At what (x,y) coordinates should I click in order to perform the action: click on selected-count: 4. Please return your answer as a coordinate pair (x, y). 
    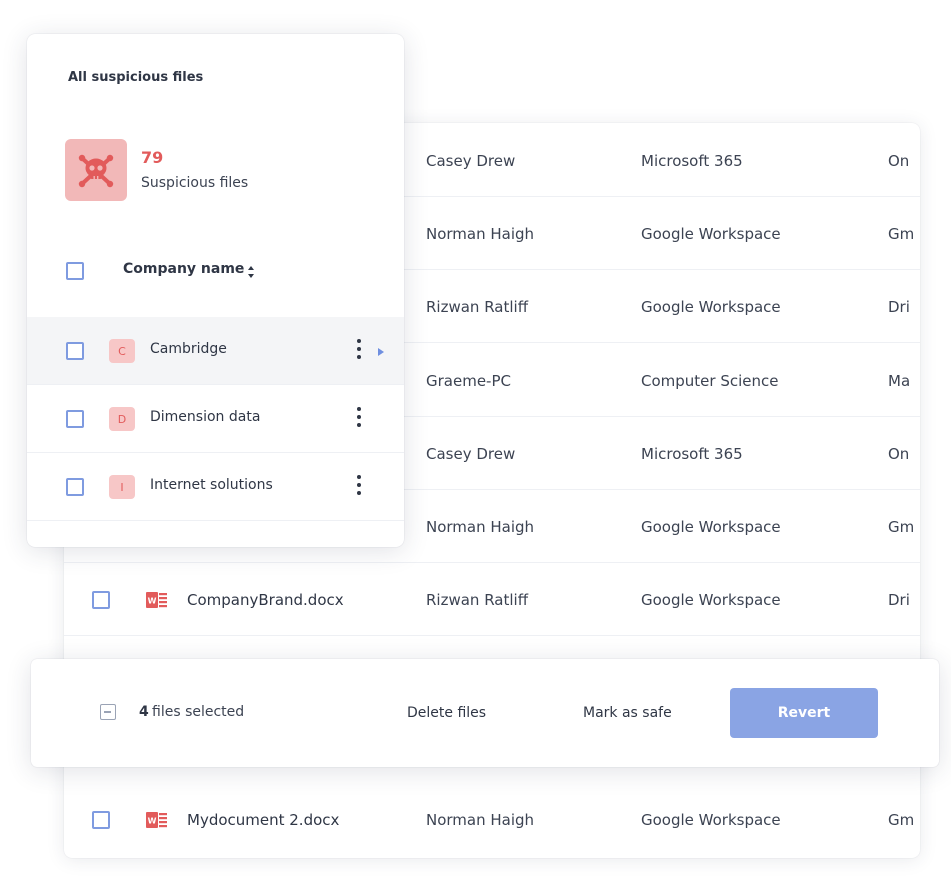
    Looking at the image, I should click on (144, 712).